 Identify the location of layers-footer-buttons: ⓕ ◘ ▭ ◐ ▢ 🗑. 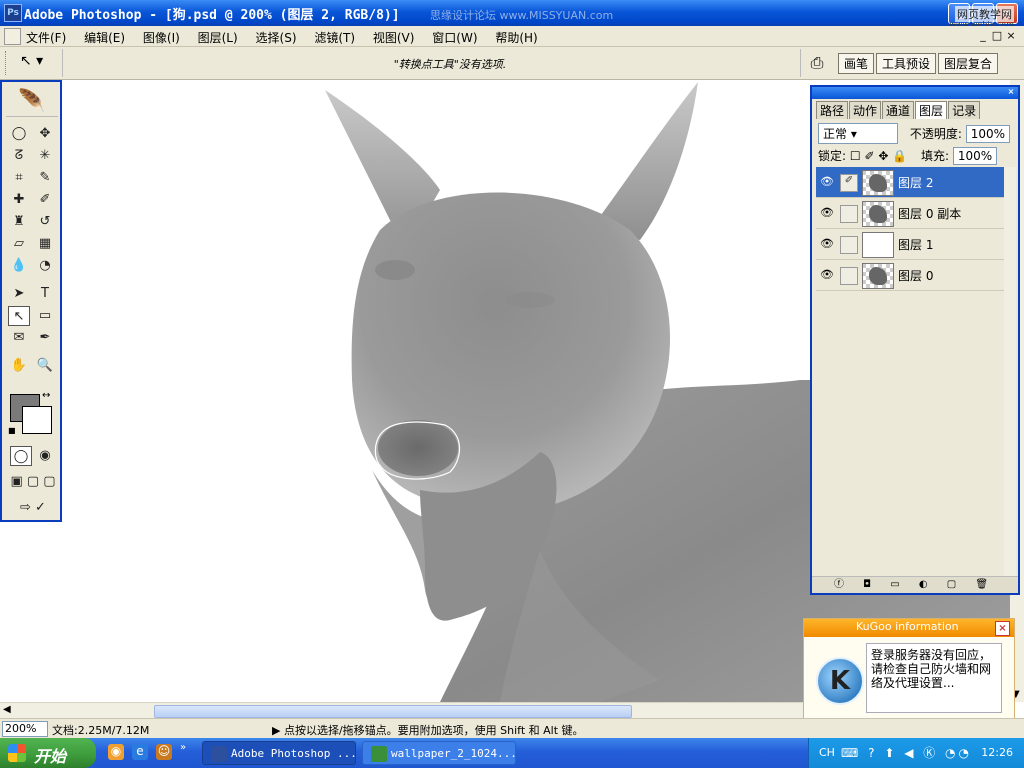
(915, 584).